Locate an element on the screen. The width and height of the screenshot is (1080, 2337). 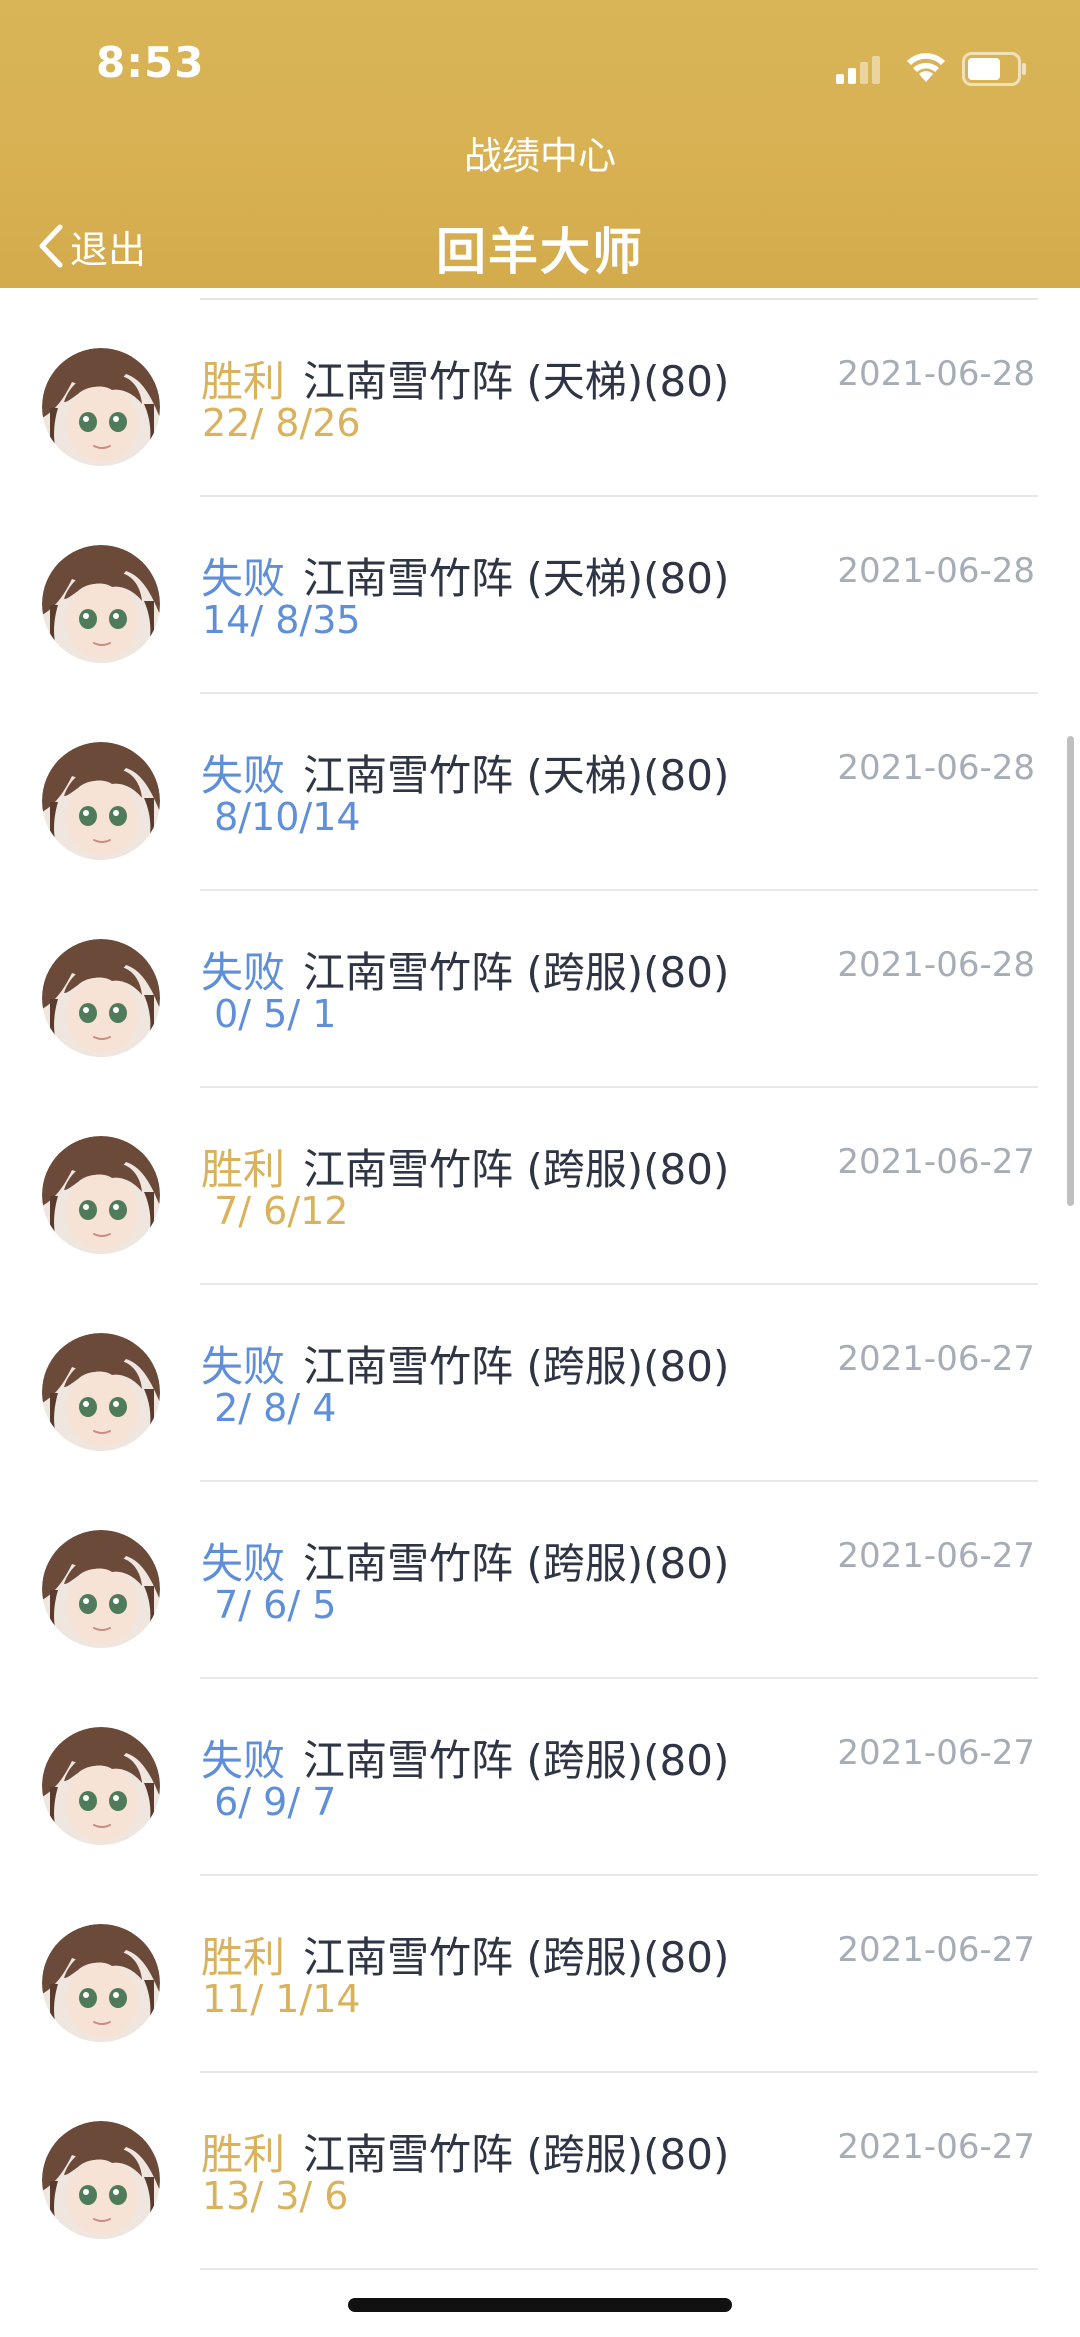
match-record-row: 胜利 江南雪竹阵 (跨服)(80) 11/ 1/14 2021-06-27 is located at coordinates (540, 1974).